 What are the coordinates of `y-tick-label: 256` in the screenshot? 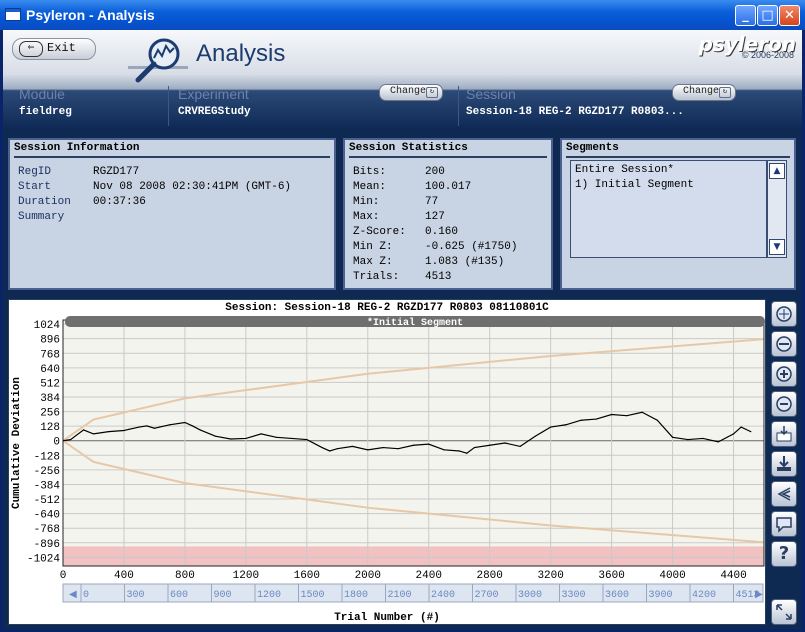 It's located at (50, 414).